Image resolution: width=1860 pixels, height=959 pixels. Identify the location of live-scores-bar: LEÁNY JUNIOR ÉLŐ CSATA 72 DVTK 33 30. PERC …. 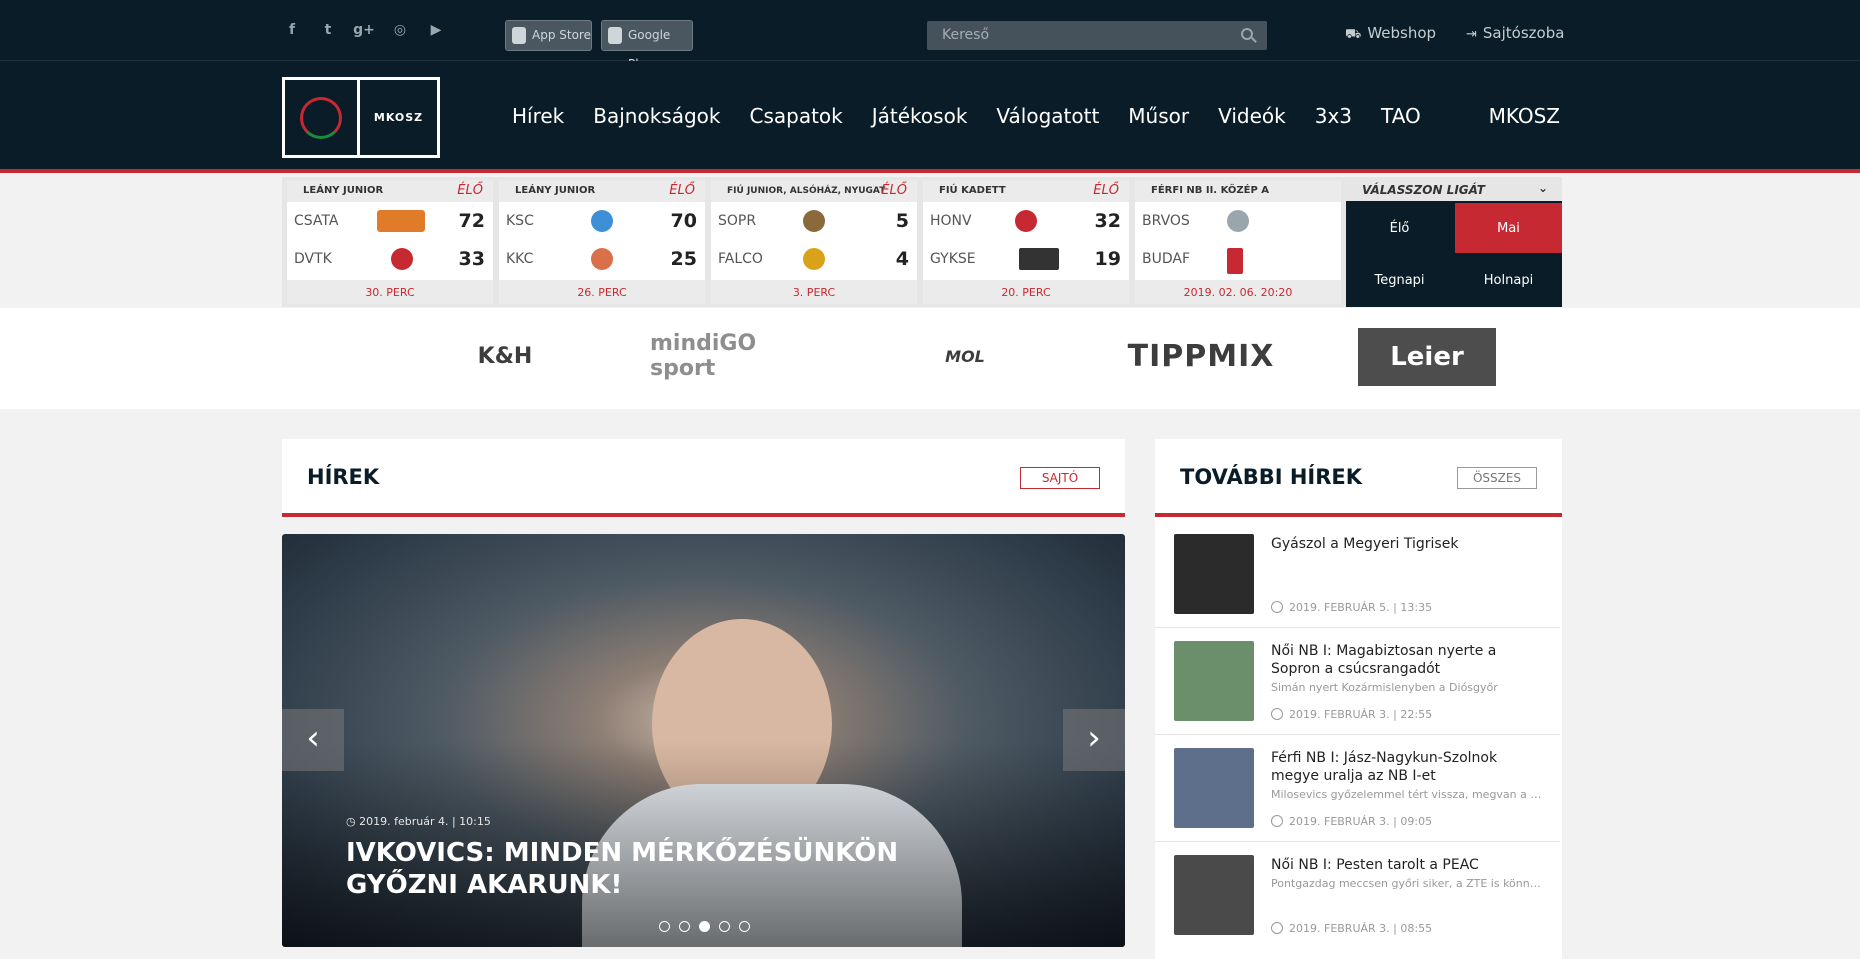
(922, 242).